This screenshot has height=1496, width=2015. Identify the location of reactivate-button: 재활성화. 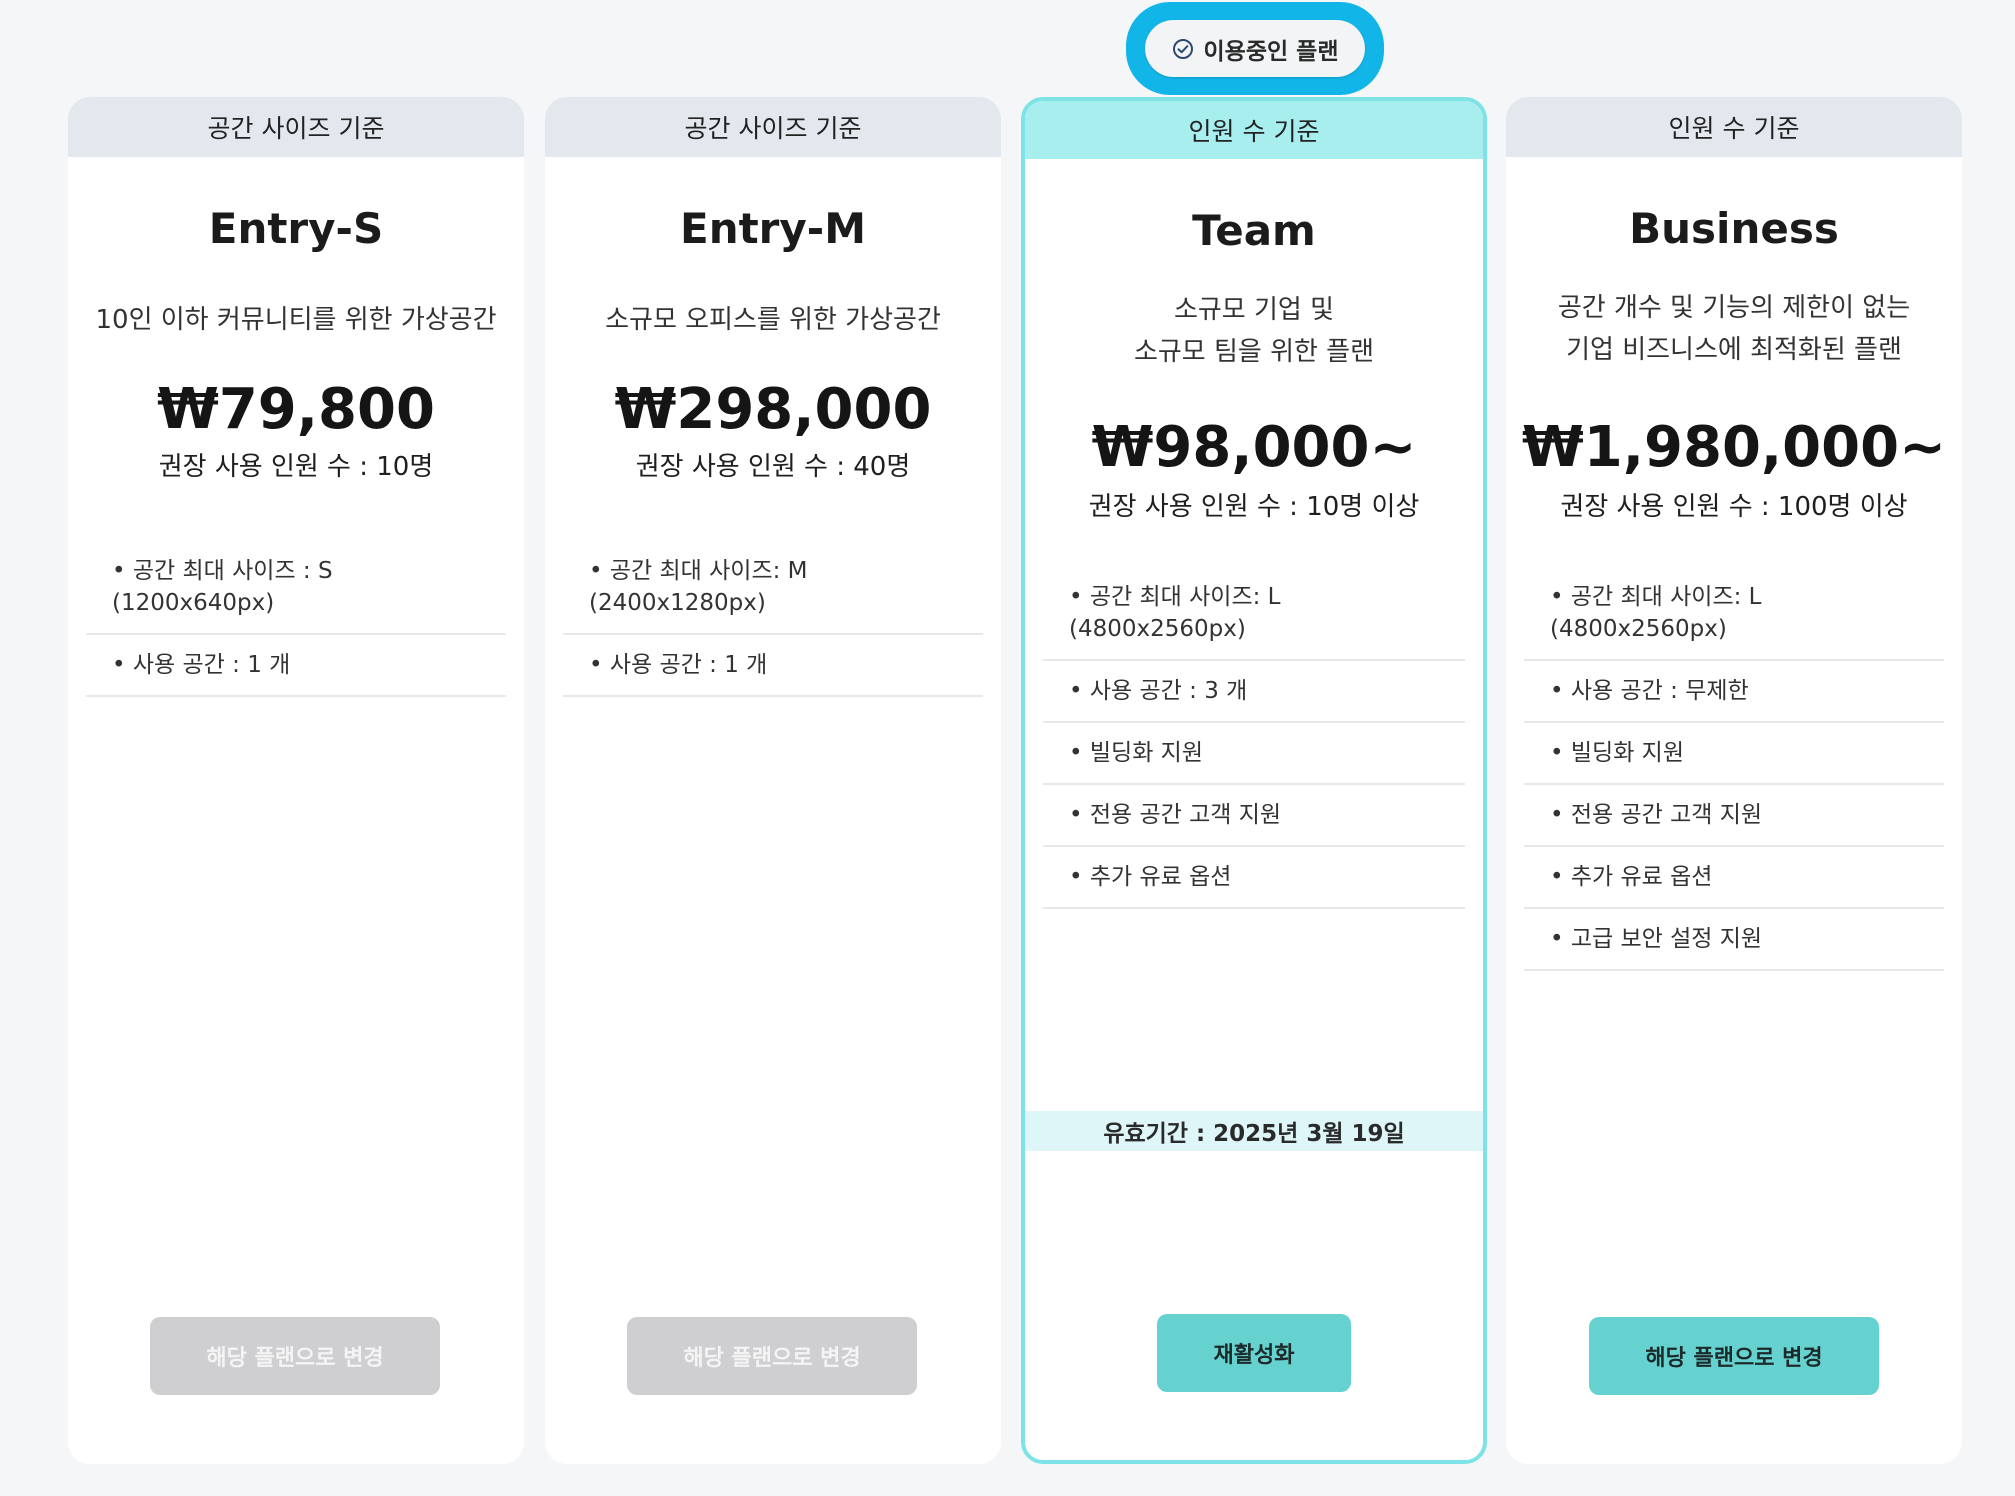
(1254, 1353).